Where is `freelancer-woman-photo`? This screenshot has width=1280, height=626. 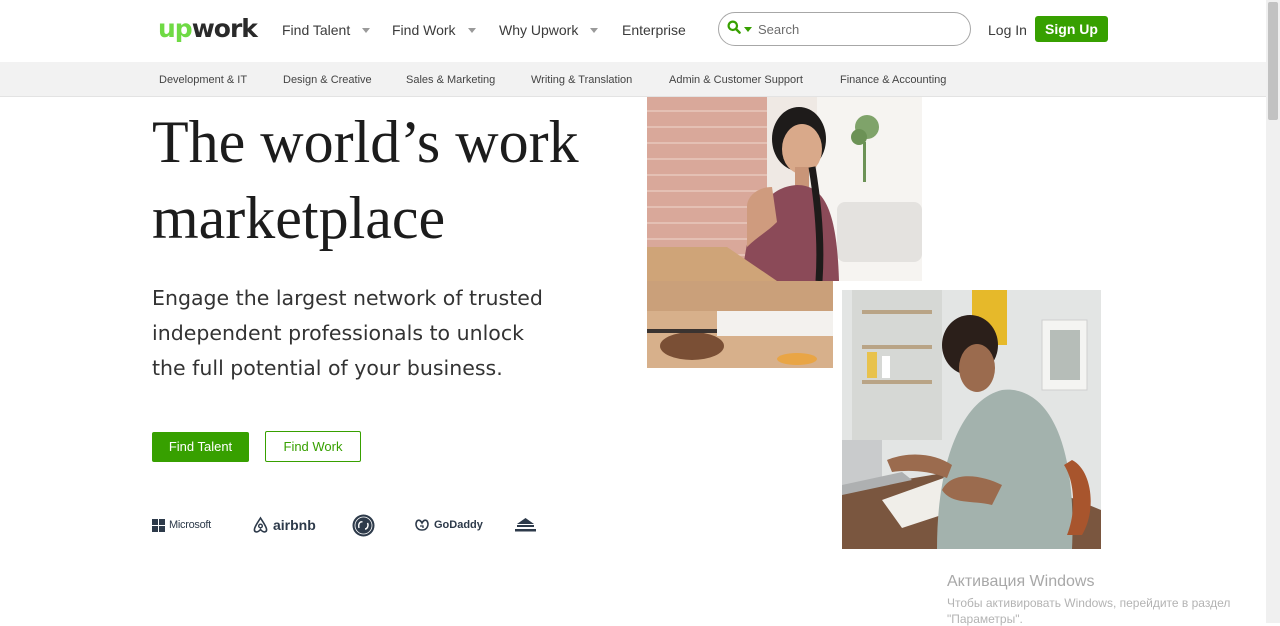
freelancer-woman-photo is located at coordinates (784, 189).